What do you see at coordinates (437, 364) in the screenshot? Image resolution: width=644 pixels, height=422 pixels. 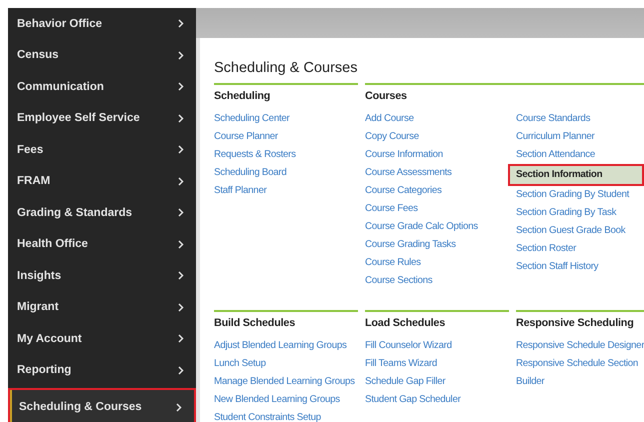 I see `menu-link: Fill Teams Wizard` at bounding box center [437, 364].